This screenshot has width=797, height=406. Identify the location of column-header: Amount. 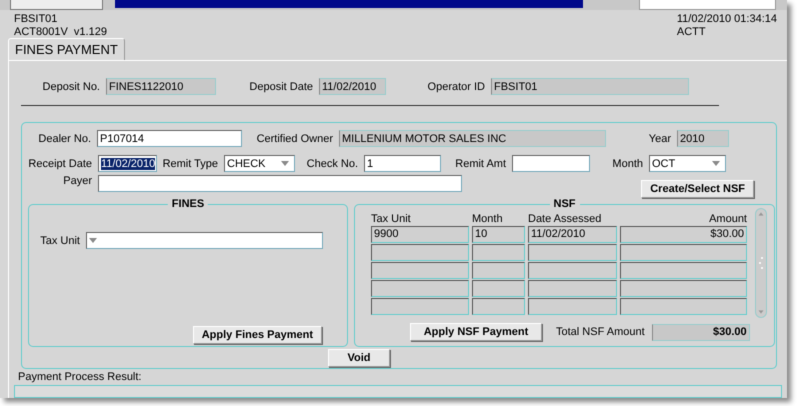
(727, 219).